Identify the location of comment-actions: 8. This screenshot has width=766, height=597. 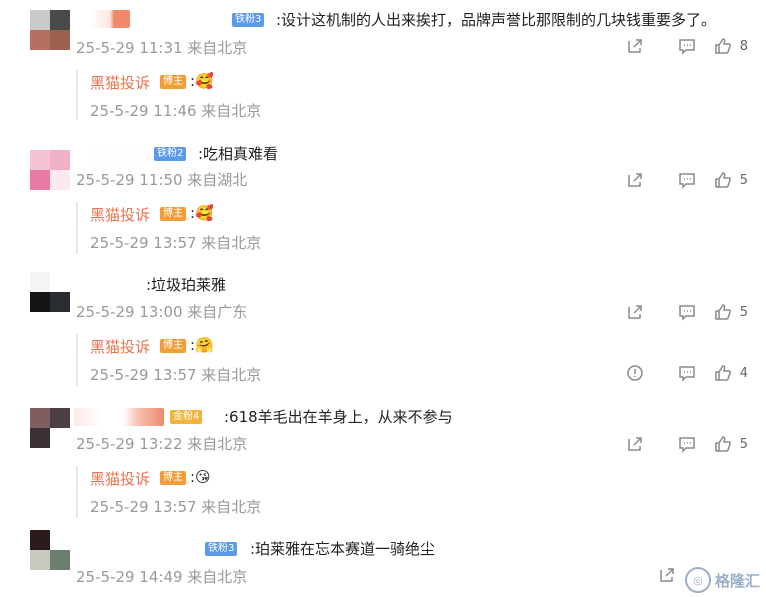
(670, 46).